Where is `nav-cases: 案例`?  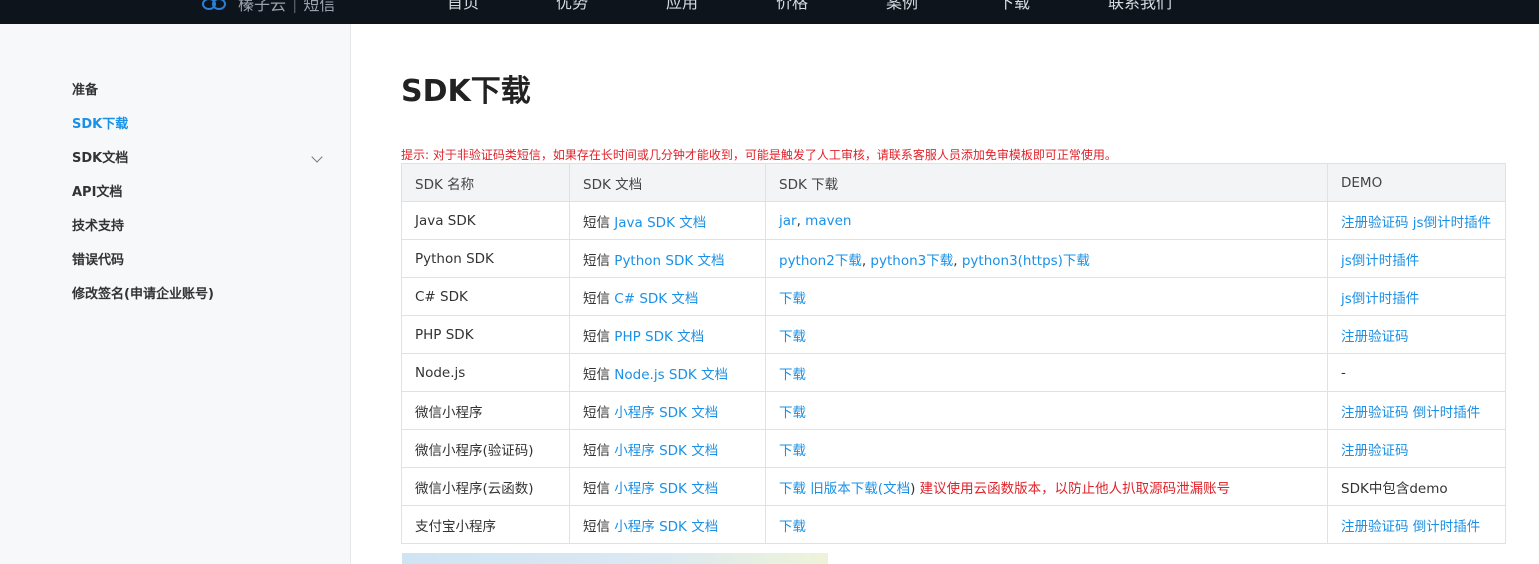 nav-cases: 案例 is located at coordinates (902, 7).